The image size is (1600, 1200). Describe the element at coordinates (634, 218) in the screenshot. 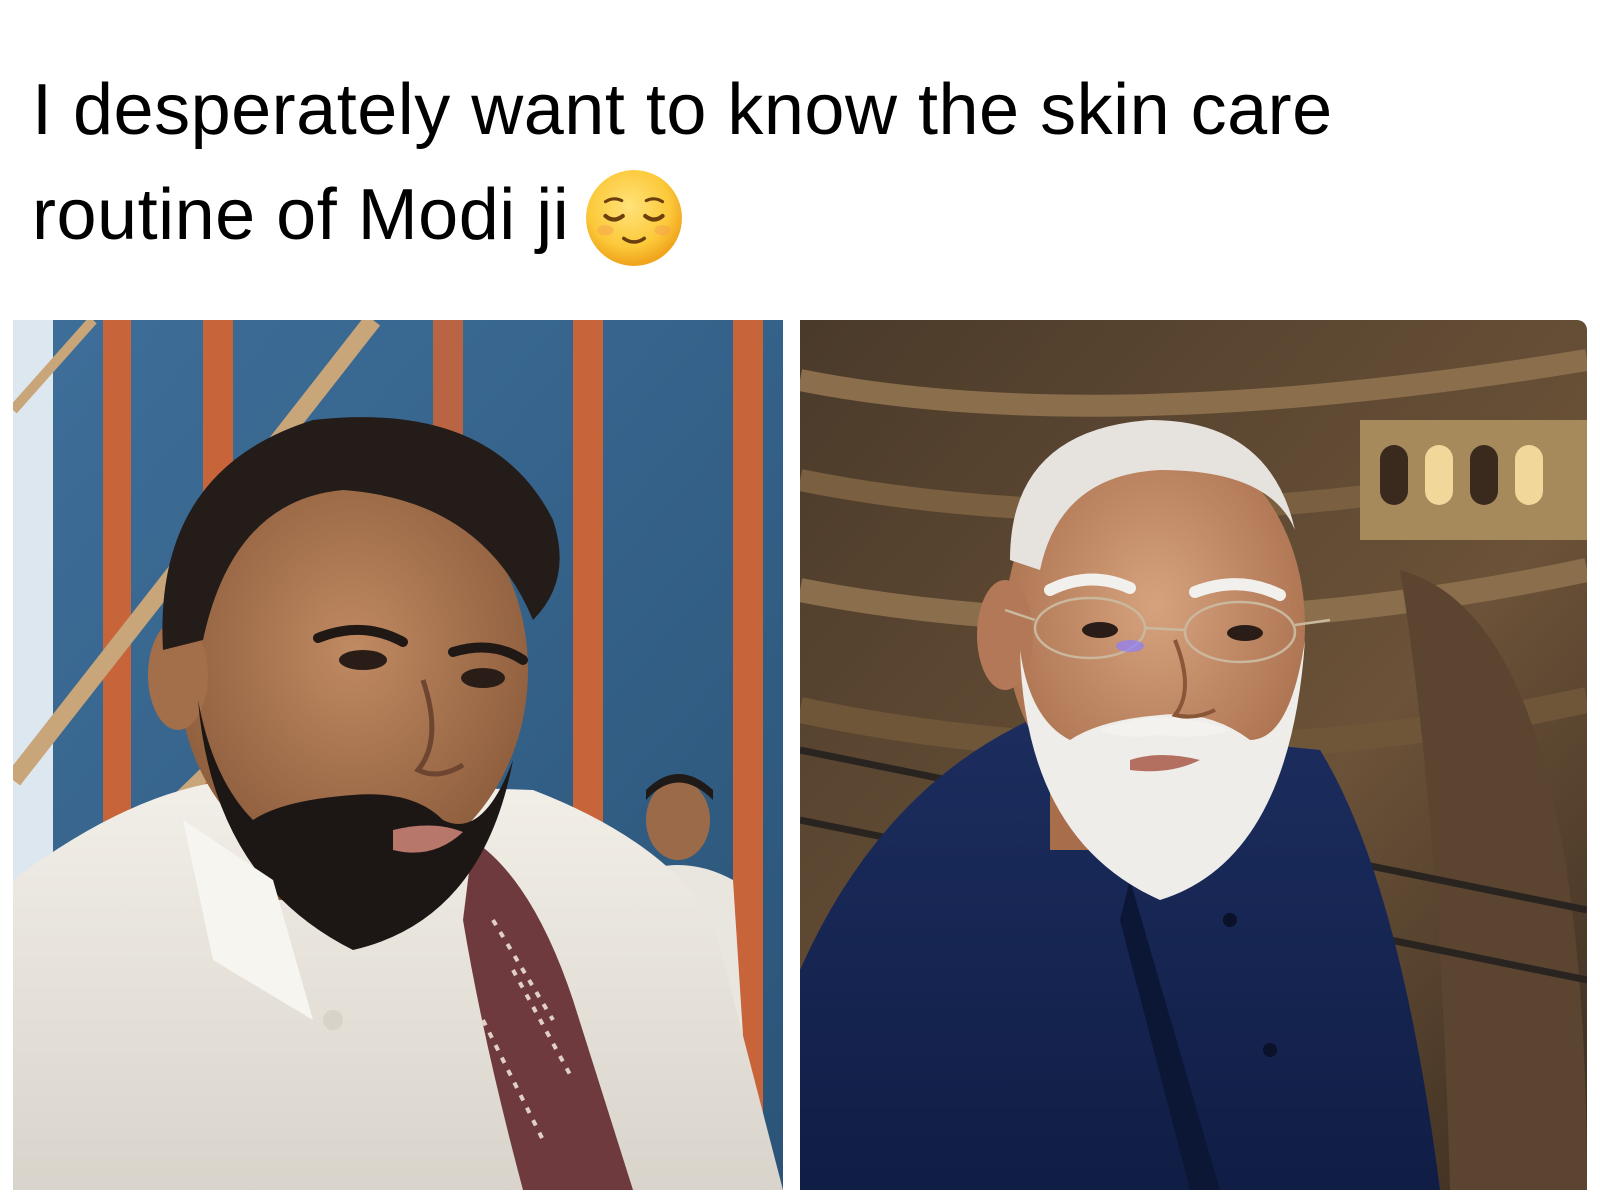

I see `relieved-face-icon` at that location.